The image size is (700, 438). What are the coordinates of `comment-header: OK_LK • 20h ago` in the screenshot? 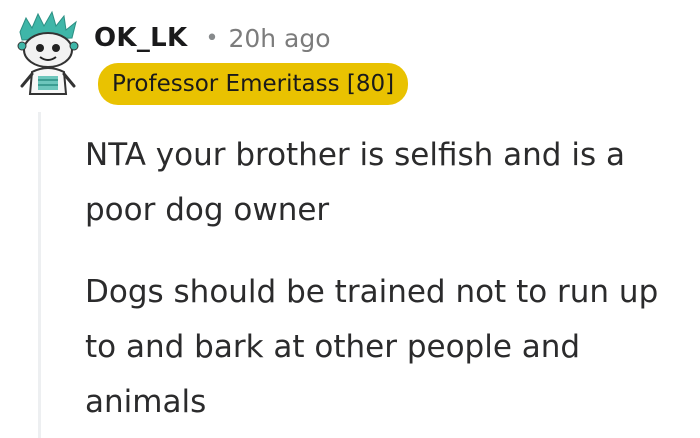 It's located at (212, 38).